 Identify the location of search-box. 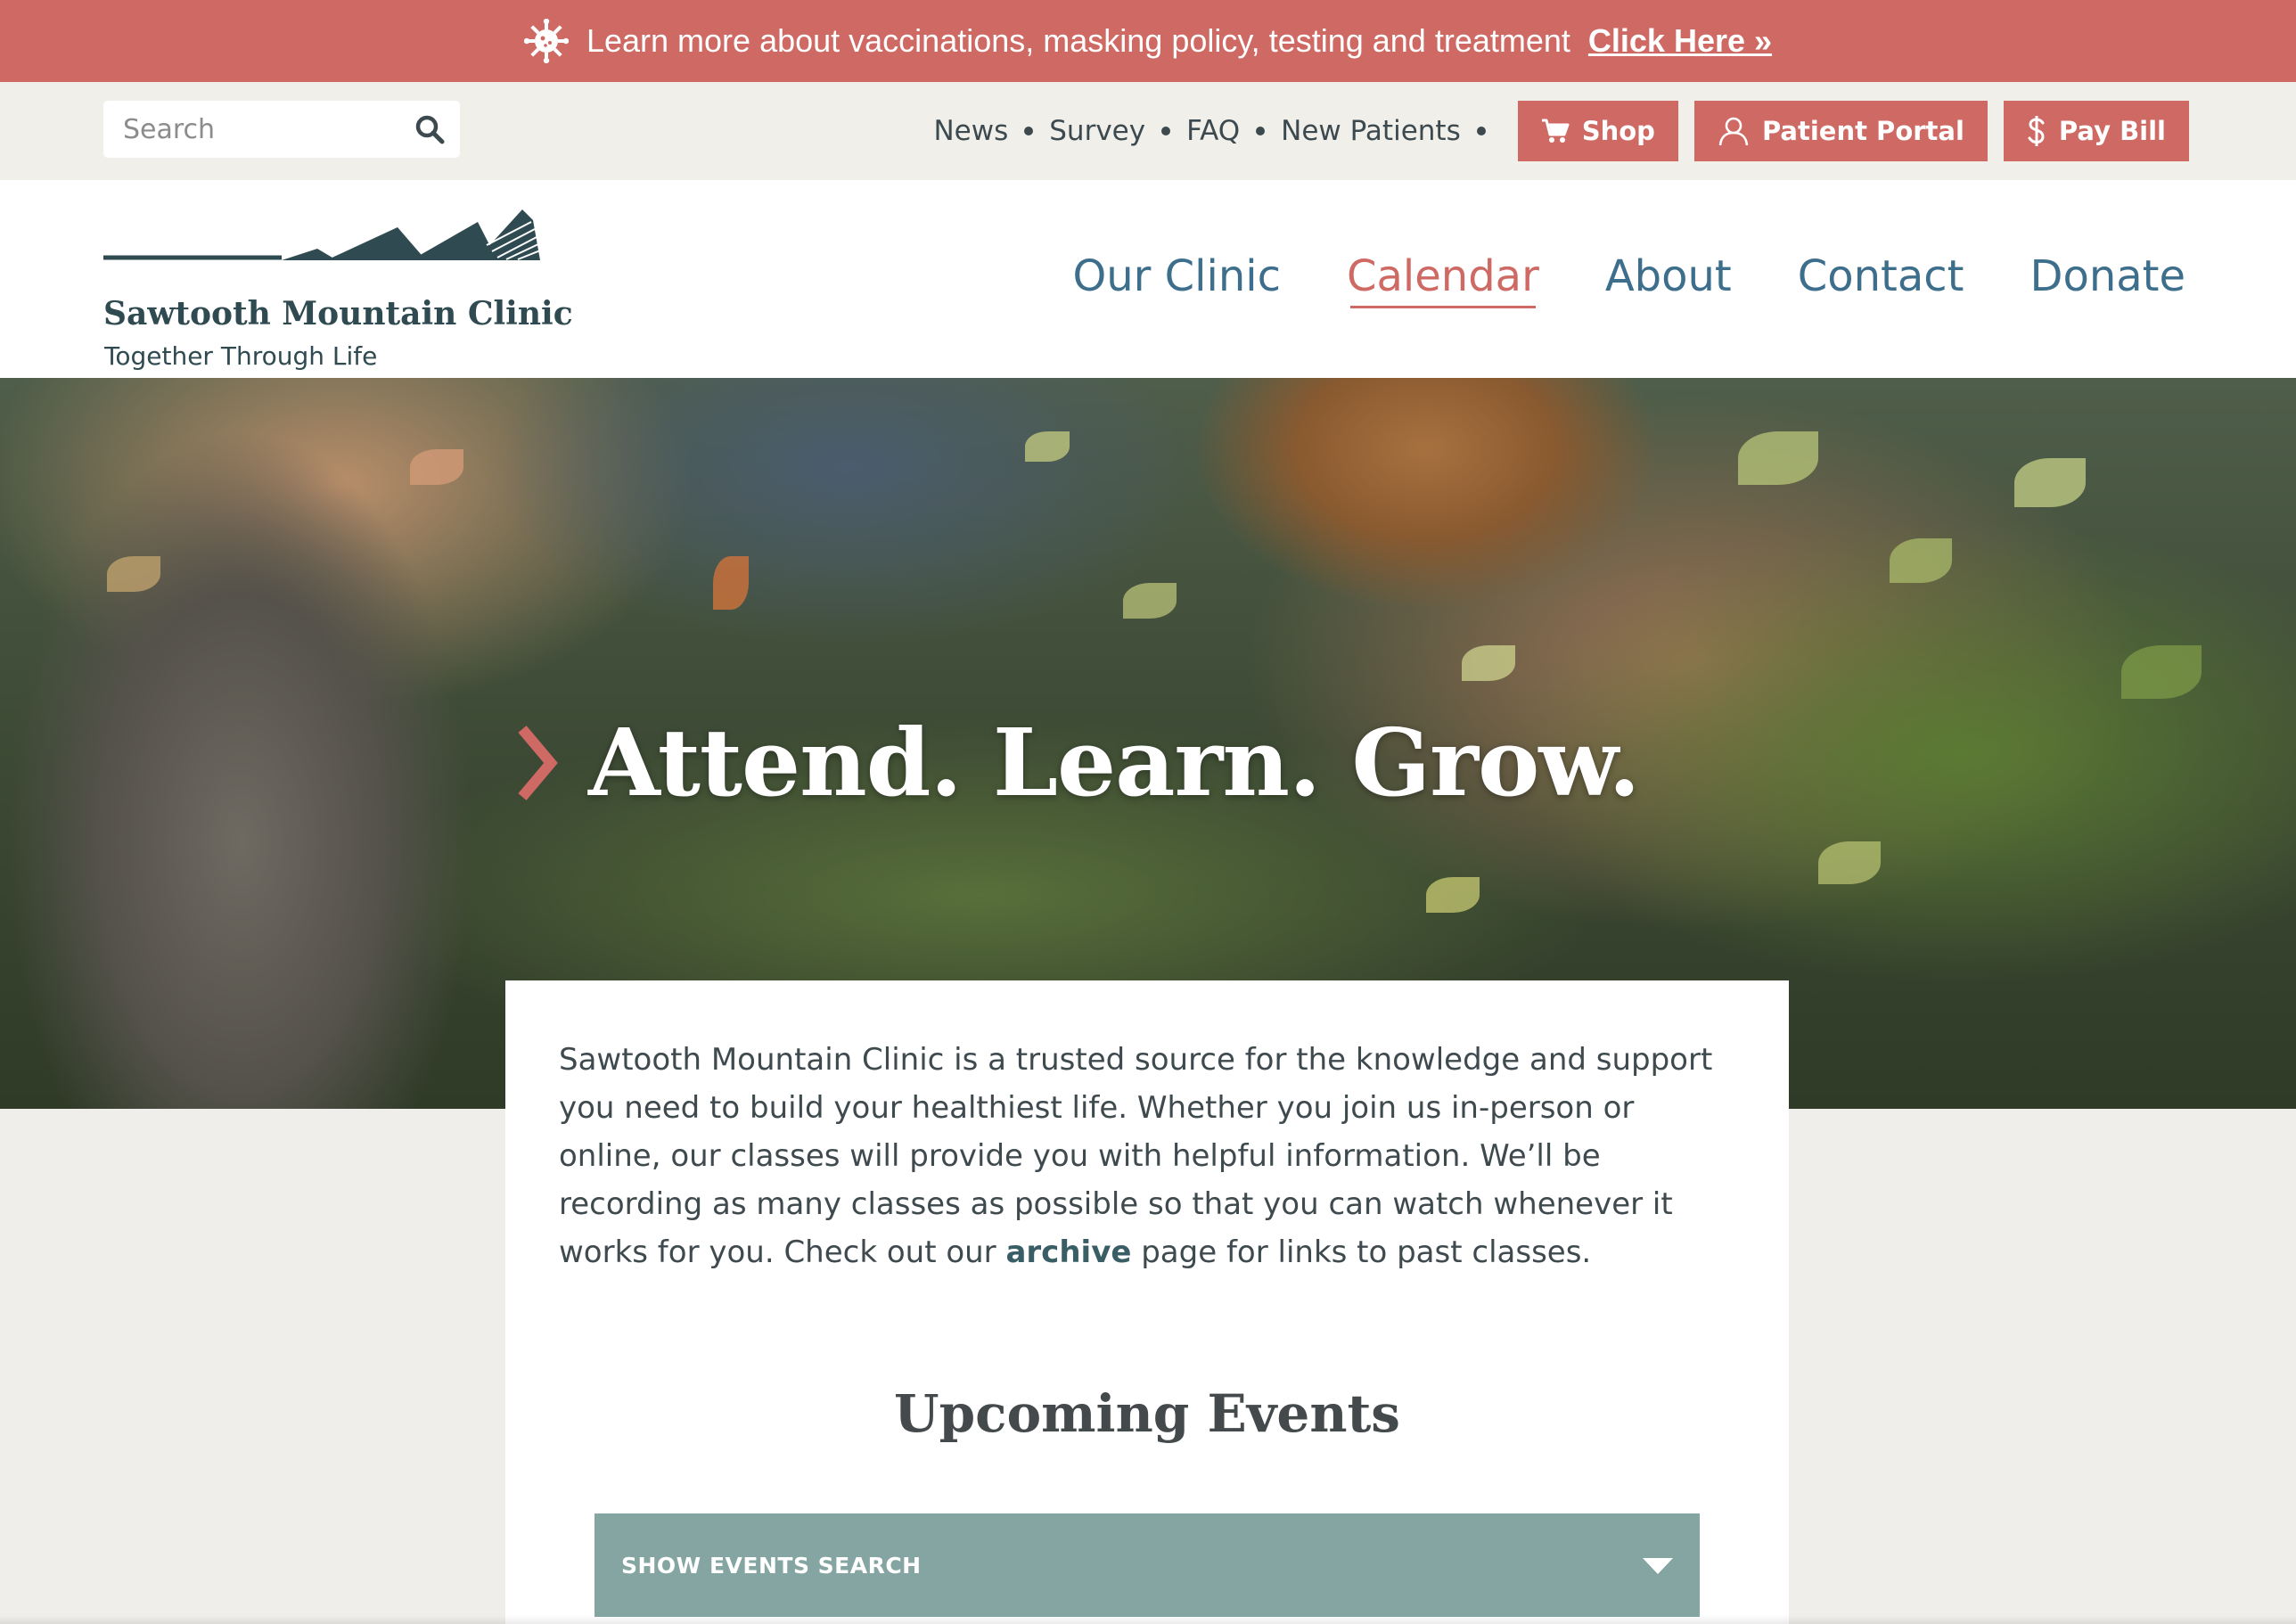
(281, 129).